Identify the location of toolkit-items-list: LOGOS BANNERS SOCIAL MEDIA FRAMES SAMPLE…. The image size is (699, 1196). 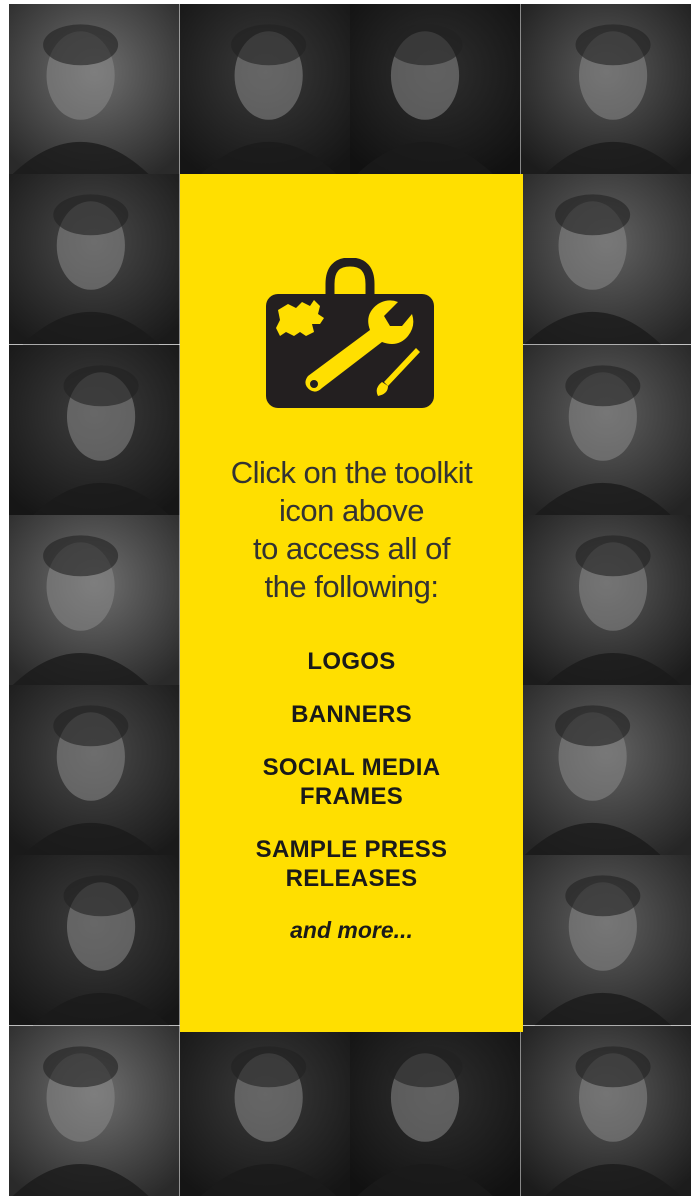
(351, 795).